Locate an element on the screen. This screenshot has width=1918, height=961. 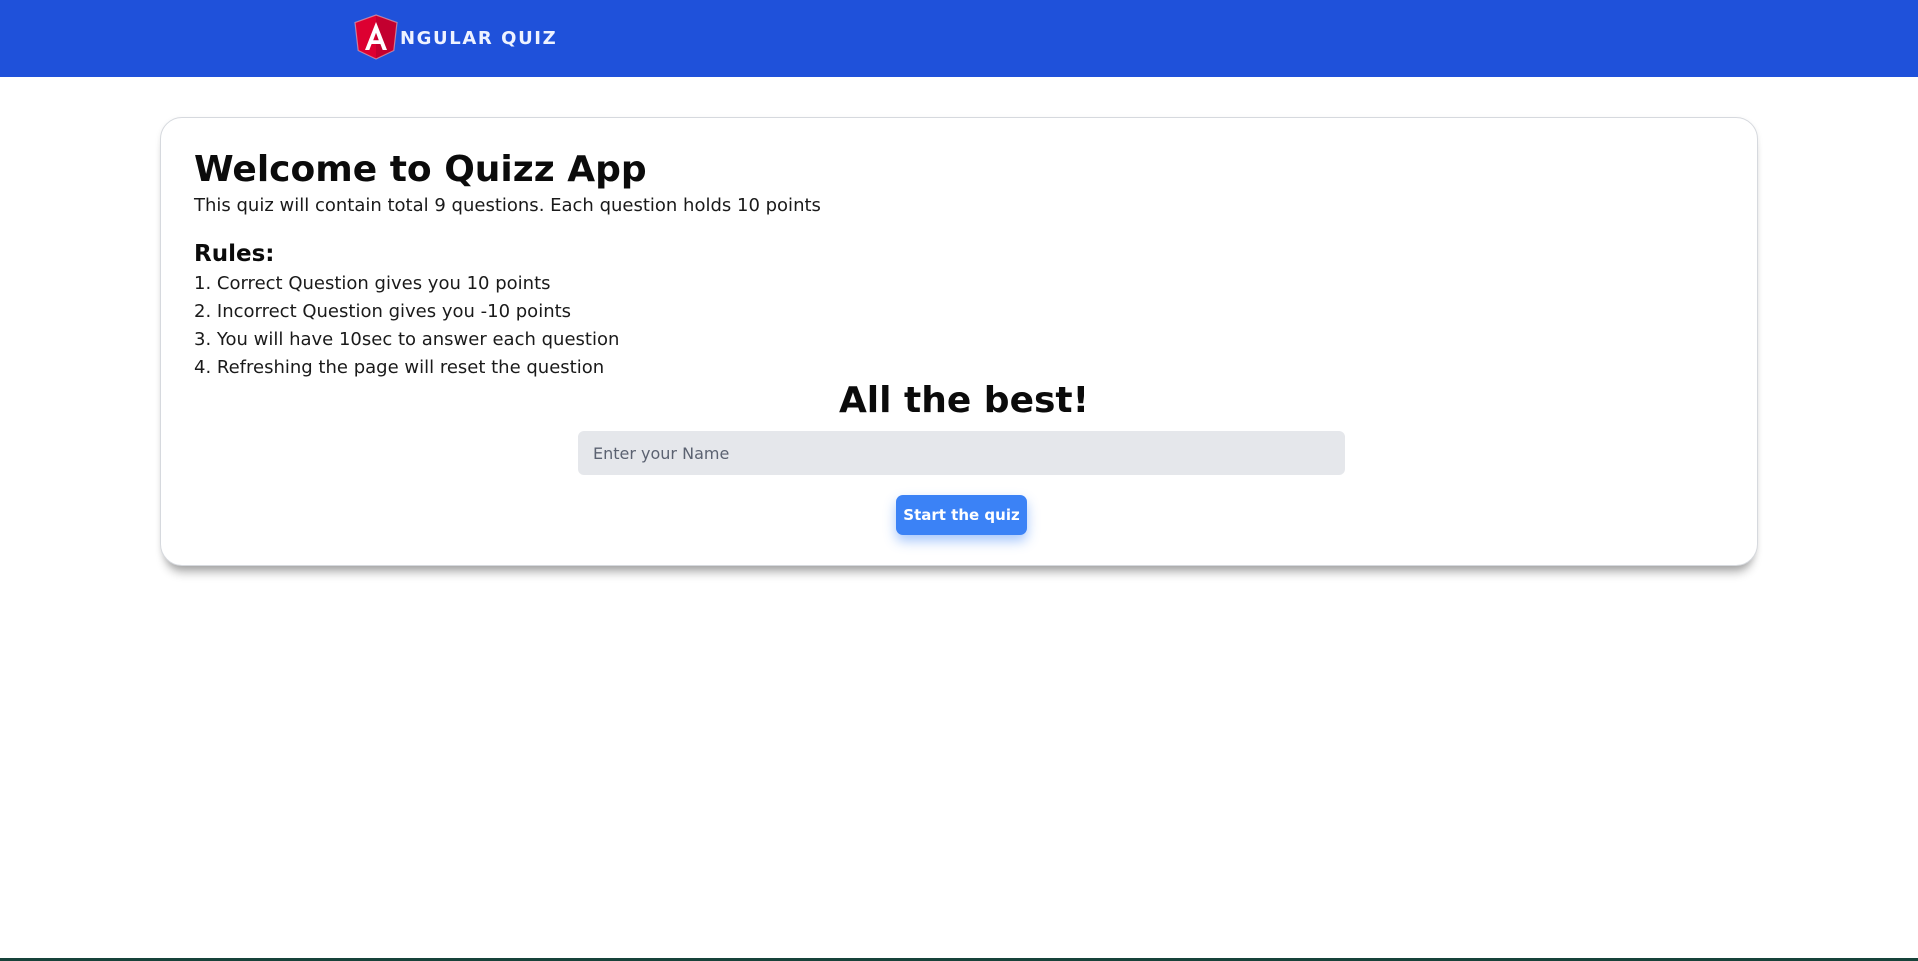
brand-logo-link: NGULAR QUIZ is located at coordinates (455, 37).